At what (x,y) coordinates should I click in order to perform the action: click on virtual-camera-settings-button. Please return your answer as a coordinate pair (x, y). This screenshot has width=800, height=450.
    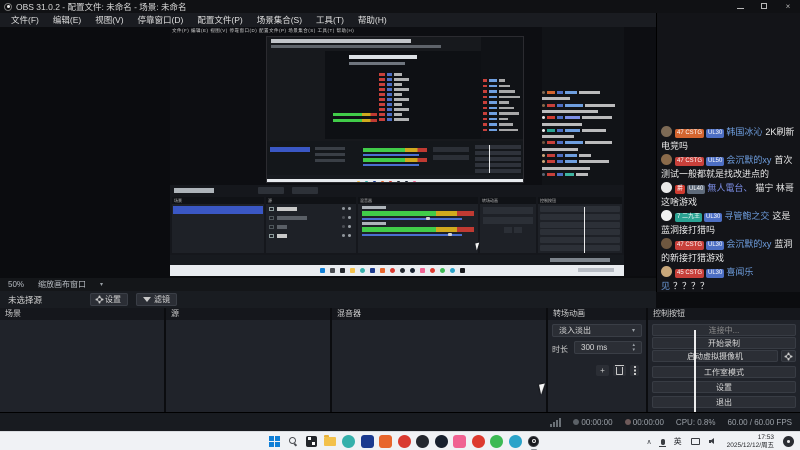
    Looking at the image, I should click on (788, 356).